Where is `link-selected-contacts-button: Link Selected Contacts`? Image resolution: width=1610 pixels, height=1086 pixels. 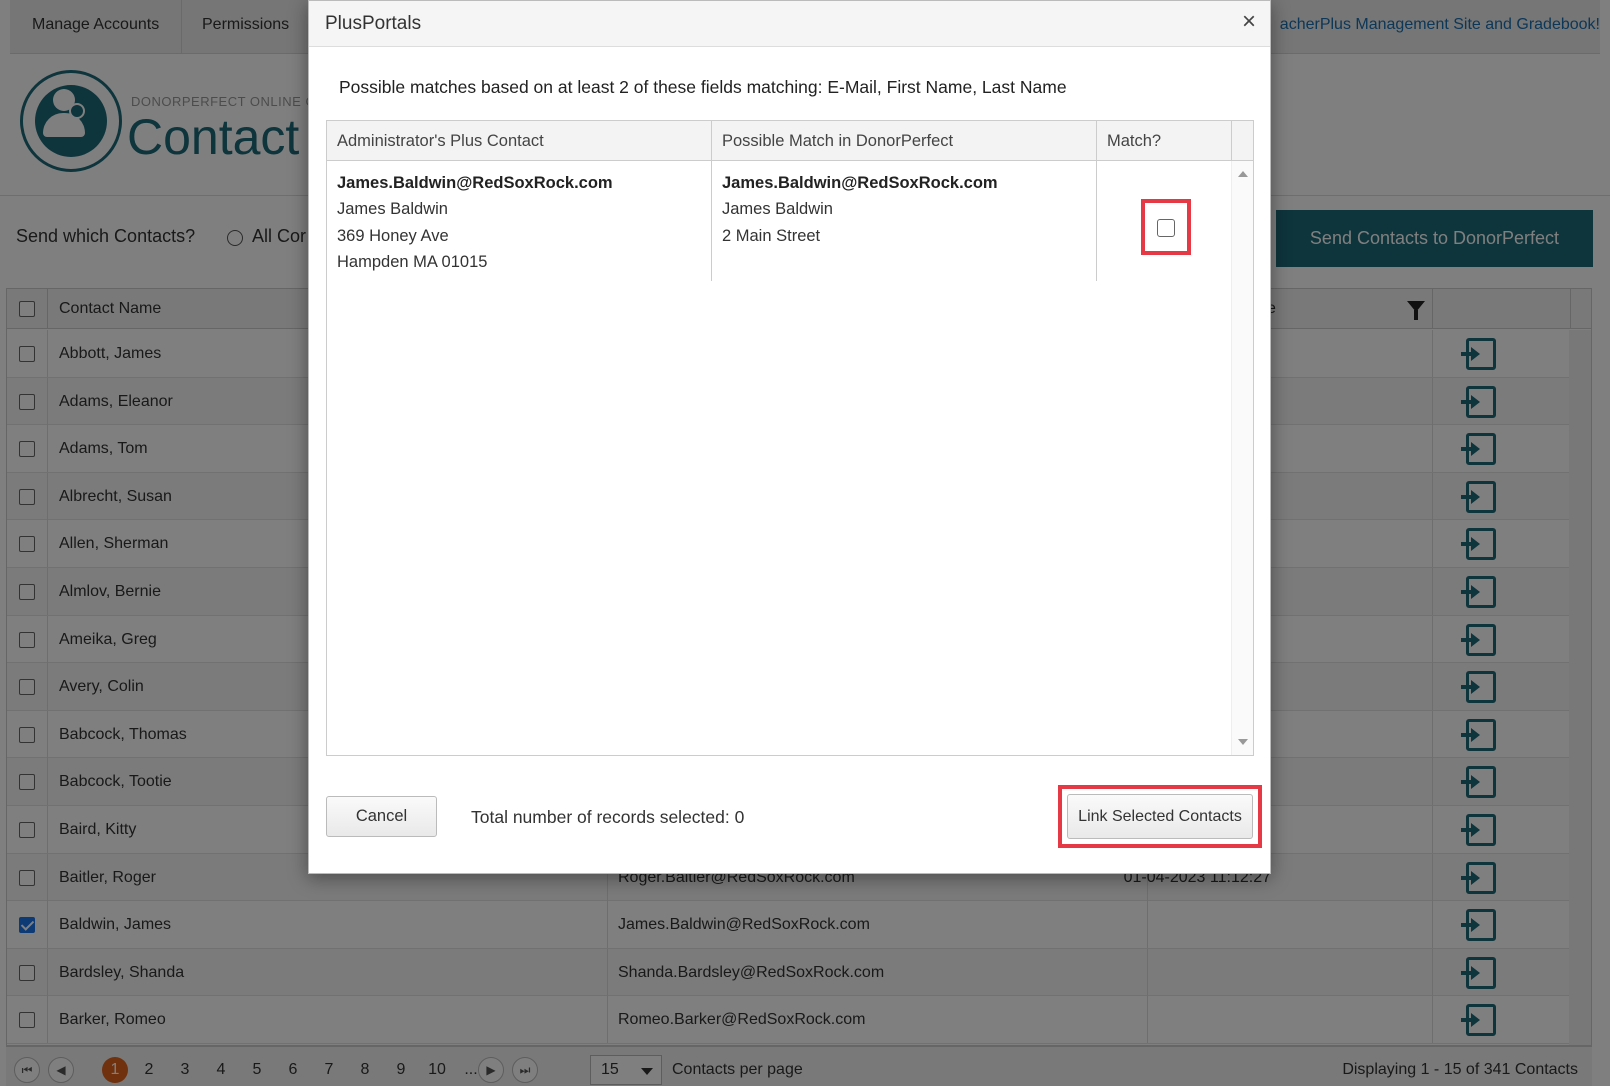
link-selected-contacts-button: Link Selected Contacts is located at coordinates (1160, 816).